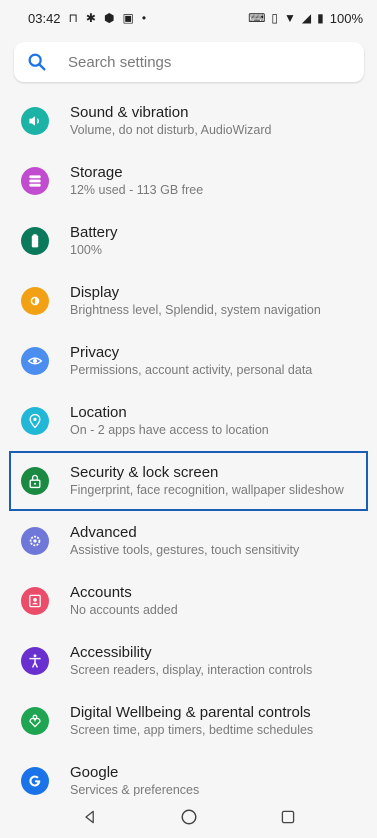 This screenshot has width=377, height=838. What do you see at coordinates (190, 712) in the screenshot?
I see `settings-item-title: Digital Wellbeing & parental controls` at bounding box center [190, 712].